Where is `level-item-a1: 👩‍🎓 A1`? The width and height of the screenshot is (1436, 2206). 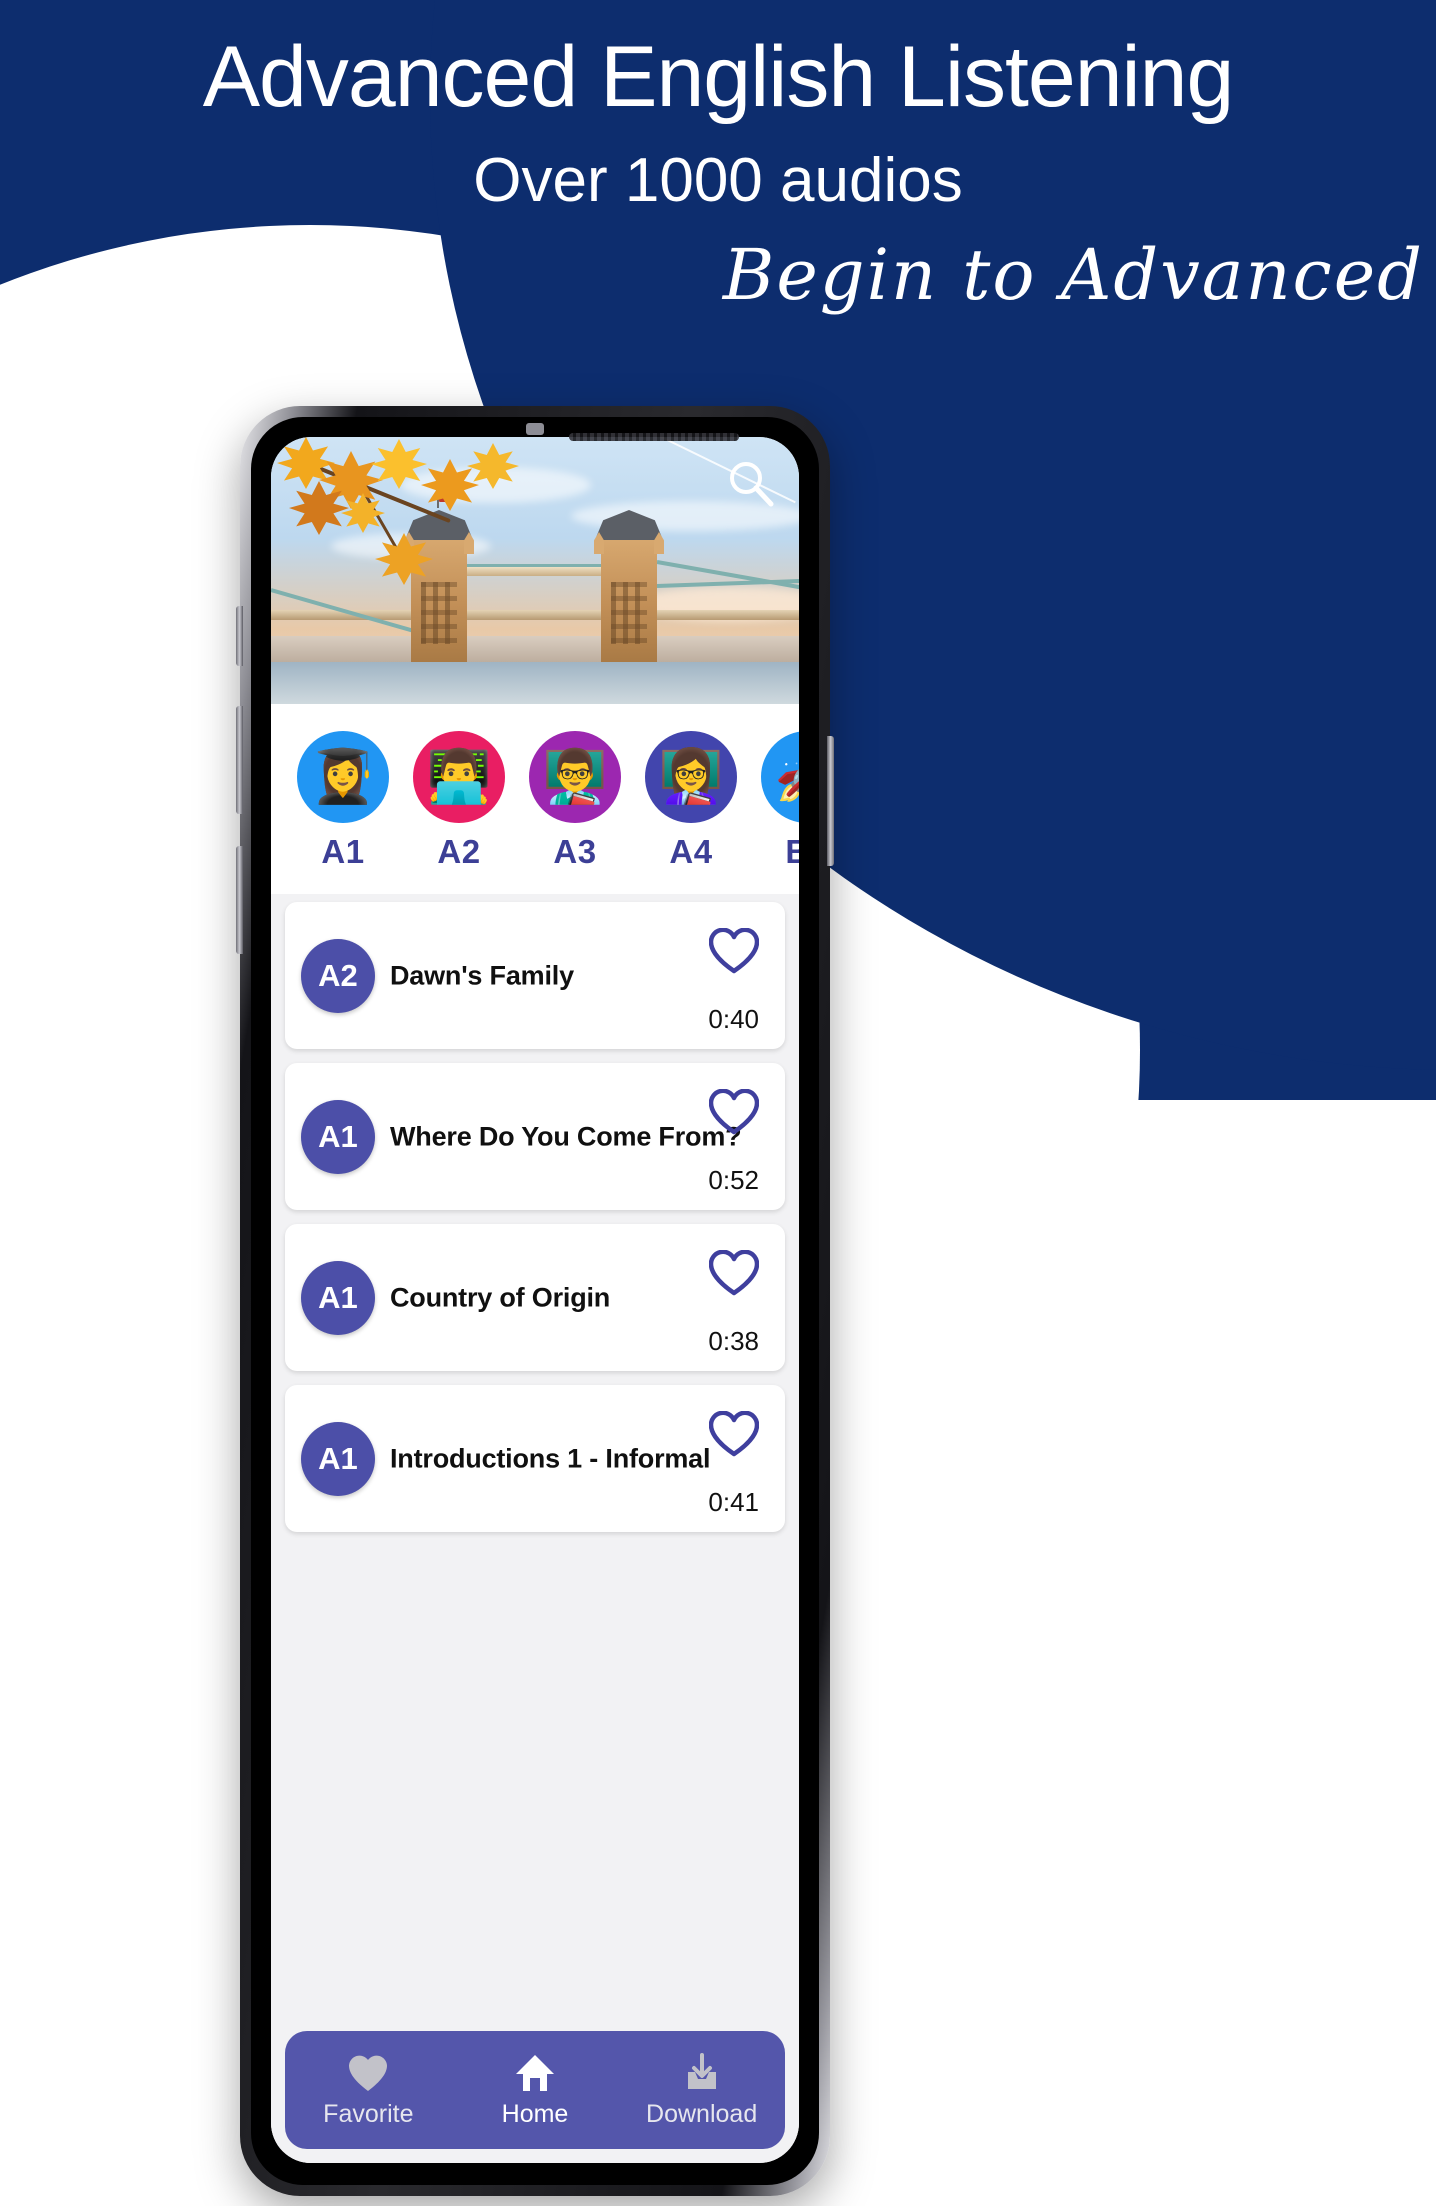 level-item-a1: 👩‍🎓 A1 is located at coordinates (343, 801).